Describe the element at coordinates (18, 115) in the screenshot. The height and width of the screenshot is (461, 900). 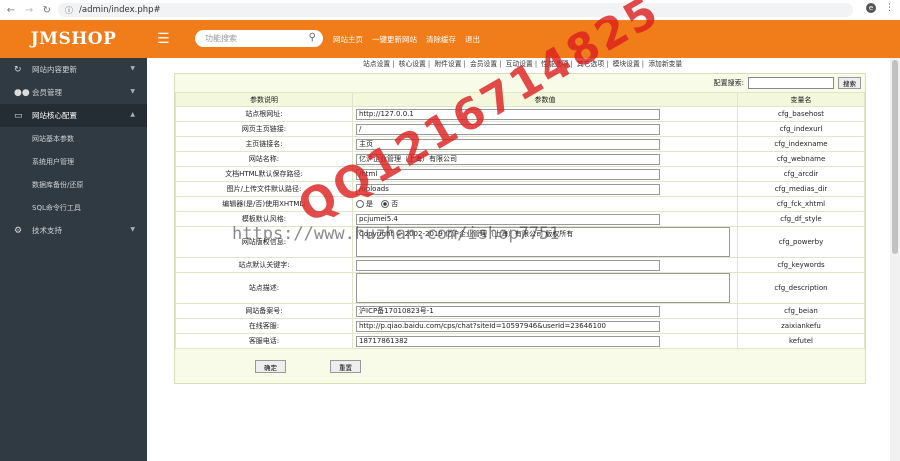
I see `monitor-icon: ▭` at that location.